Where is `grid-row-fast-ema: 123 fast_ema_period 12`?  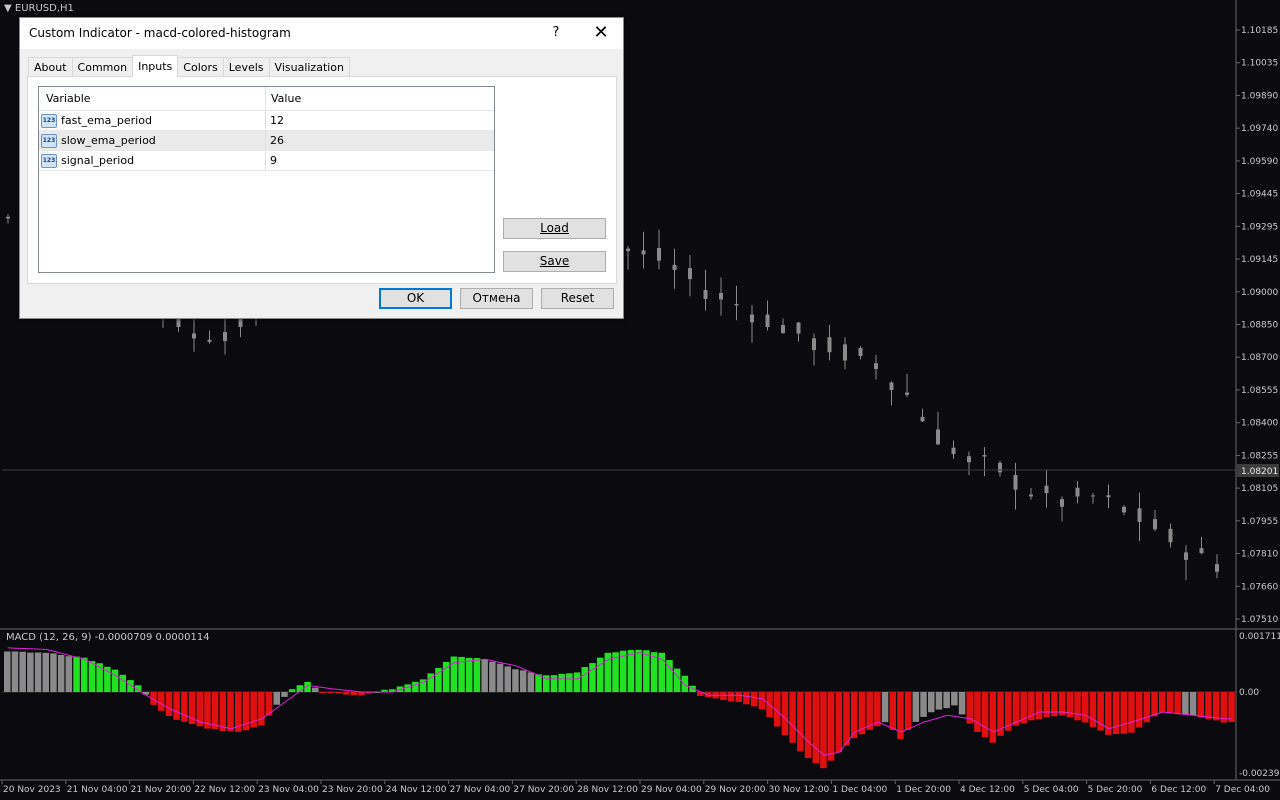 grid-row-fast-ema: 123 fast_ema_period 12 is located at coordinates (266, 121).